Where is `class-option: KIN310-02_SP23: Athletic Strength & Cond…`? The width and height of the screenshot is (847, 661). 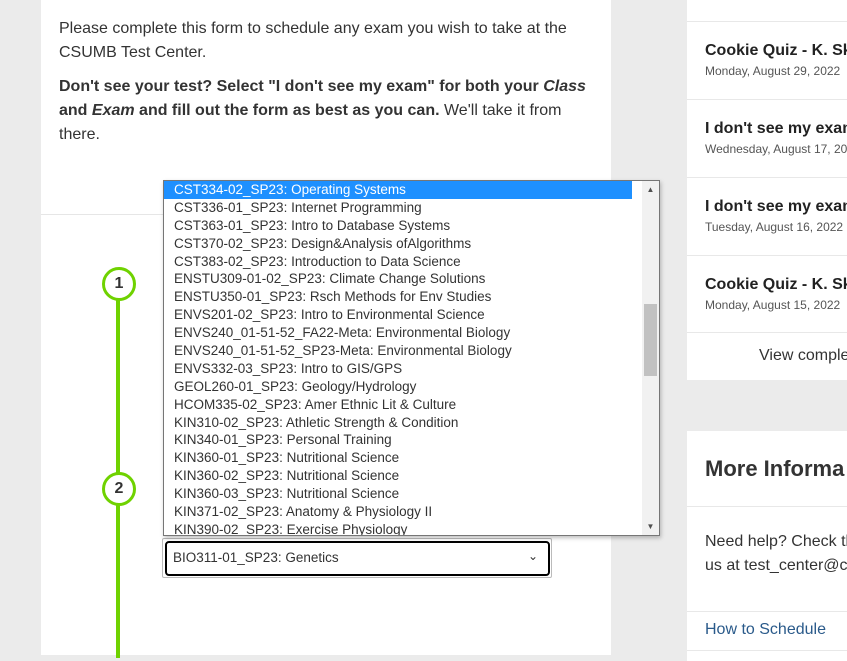 class-option: KIN310-02_SP23: Athletic Strength & Cond… is located at coordinates (398, 423).